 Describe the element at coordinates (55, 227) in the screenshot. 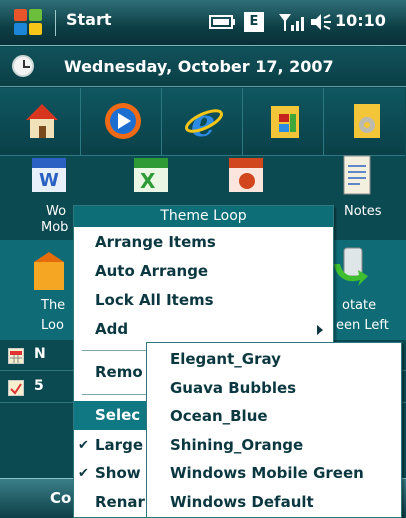

I see `word-label-line2: Mob` at that location.